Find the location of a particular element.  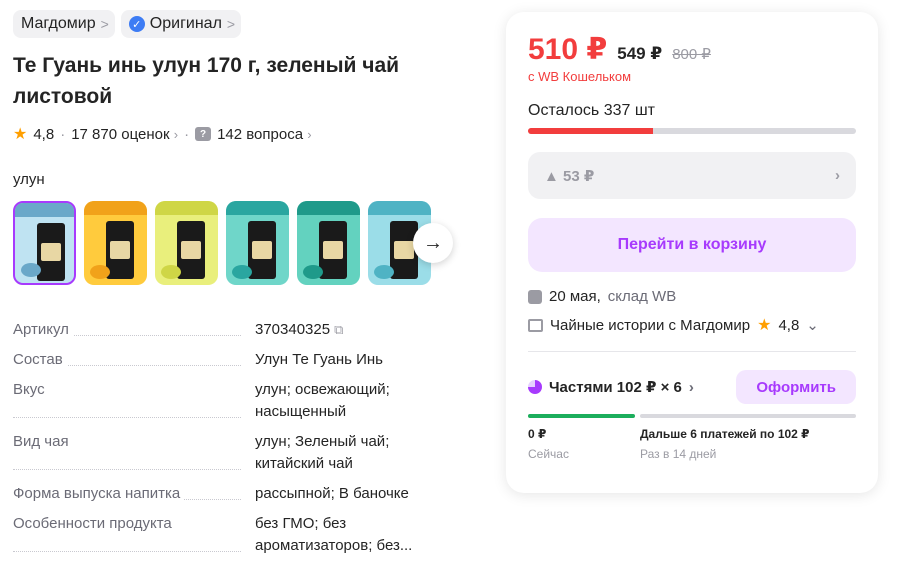

spec-value: рассыпной; В баночке is located at coordinates (332, 493).